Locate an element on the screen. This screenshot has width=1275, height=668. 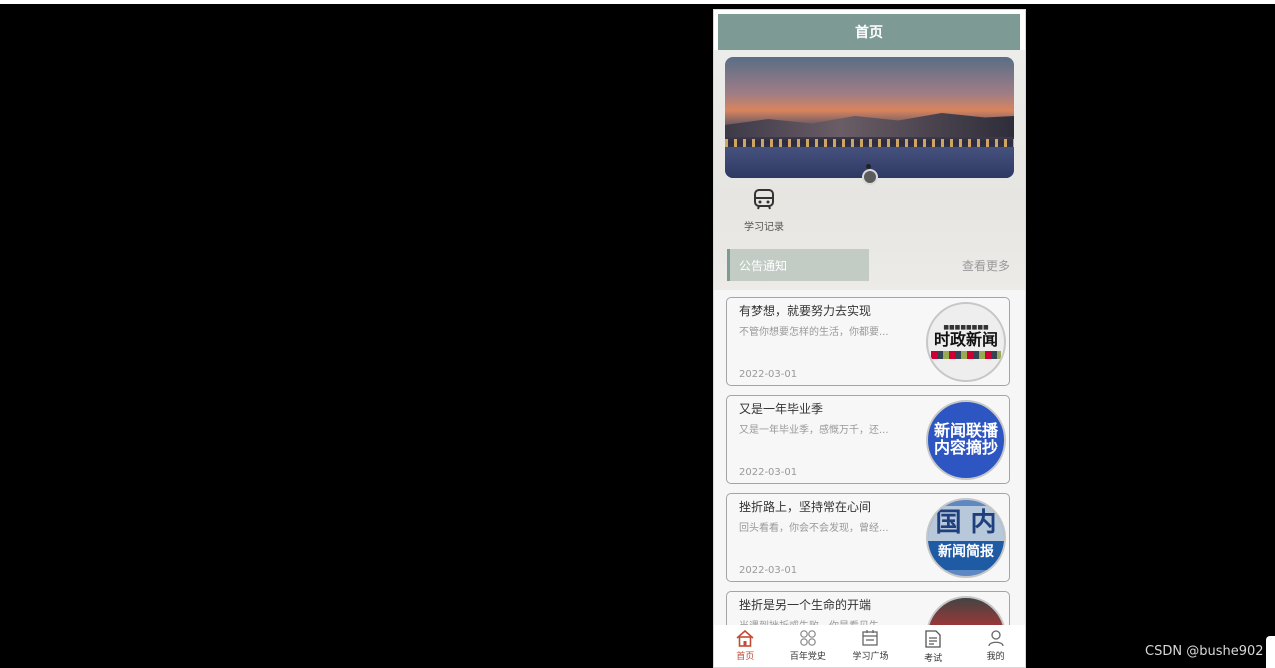
thumb-strip is located at coordinates (966, 354).